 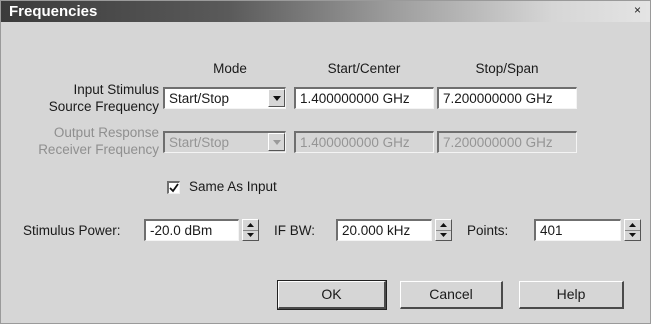 I want to click on same-as-input-label: Same As Input, so click(x=233, y=186).